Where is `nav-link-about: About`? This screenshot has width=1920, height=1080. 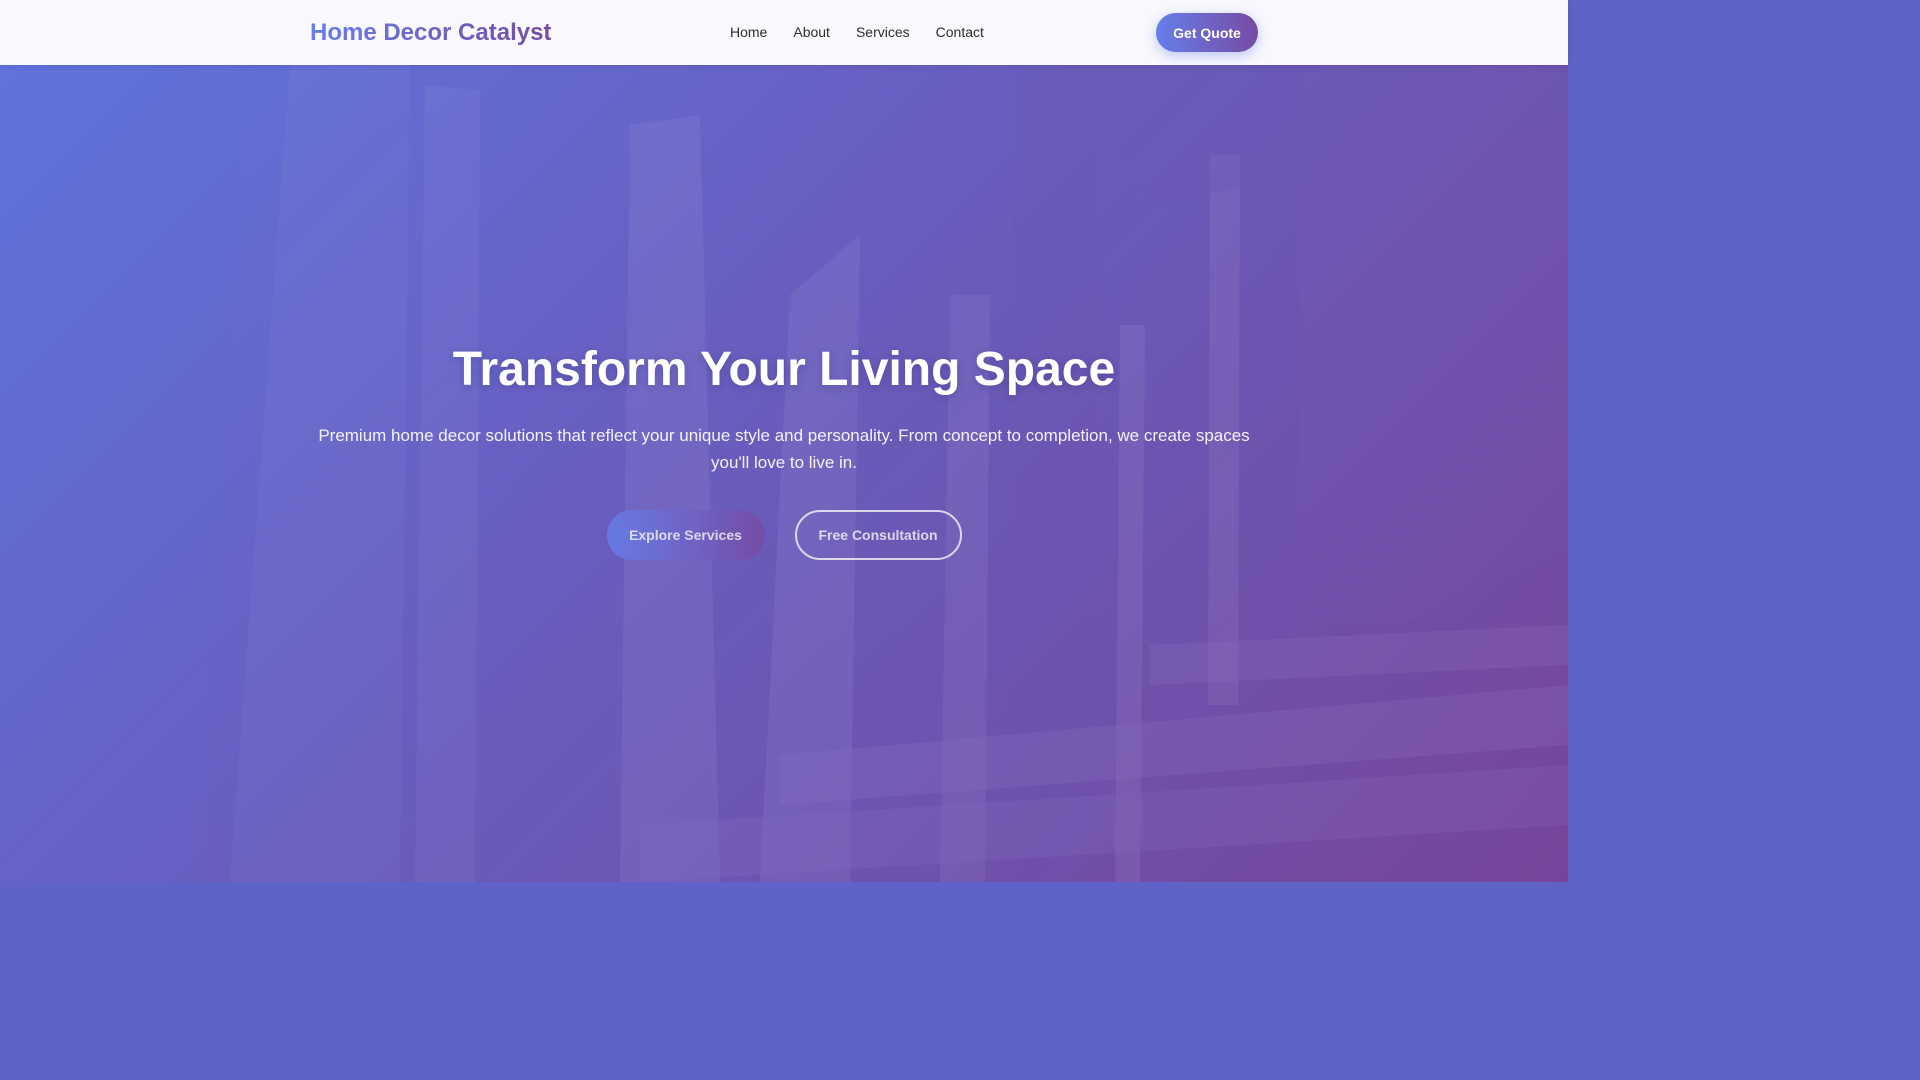
nav-link-about: About is located at coordinates (811, 32).